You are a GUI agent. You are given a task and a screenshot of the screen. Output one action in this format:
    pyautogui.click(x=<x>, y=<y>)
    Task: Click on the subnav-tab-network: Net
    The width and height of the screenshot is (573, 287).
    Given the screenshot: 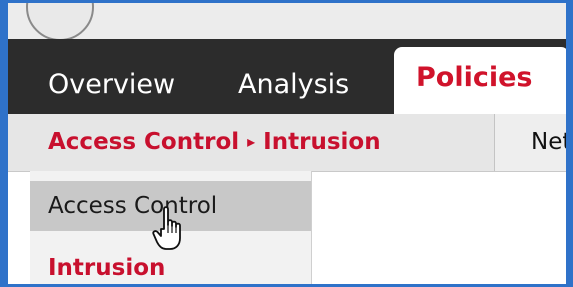 What is the action you would take?
    pyautogui.click(x=530, y=142)
    